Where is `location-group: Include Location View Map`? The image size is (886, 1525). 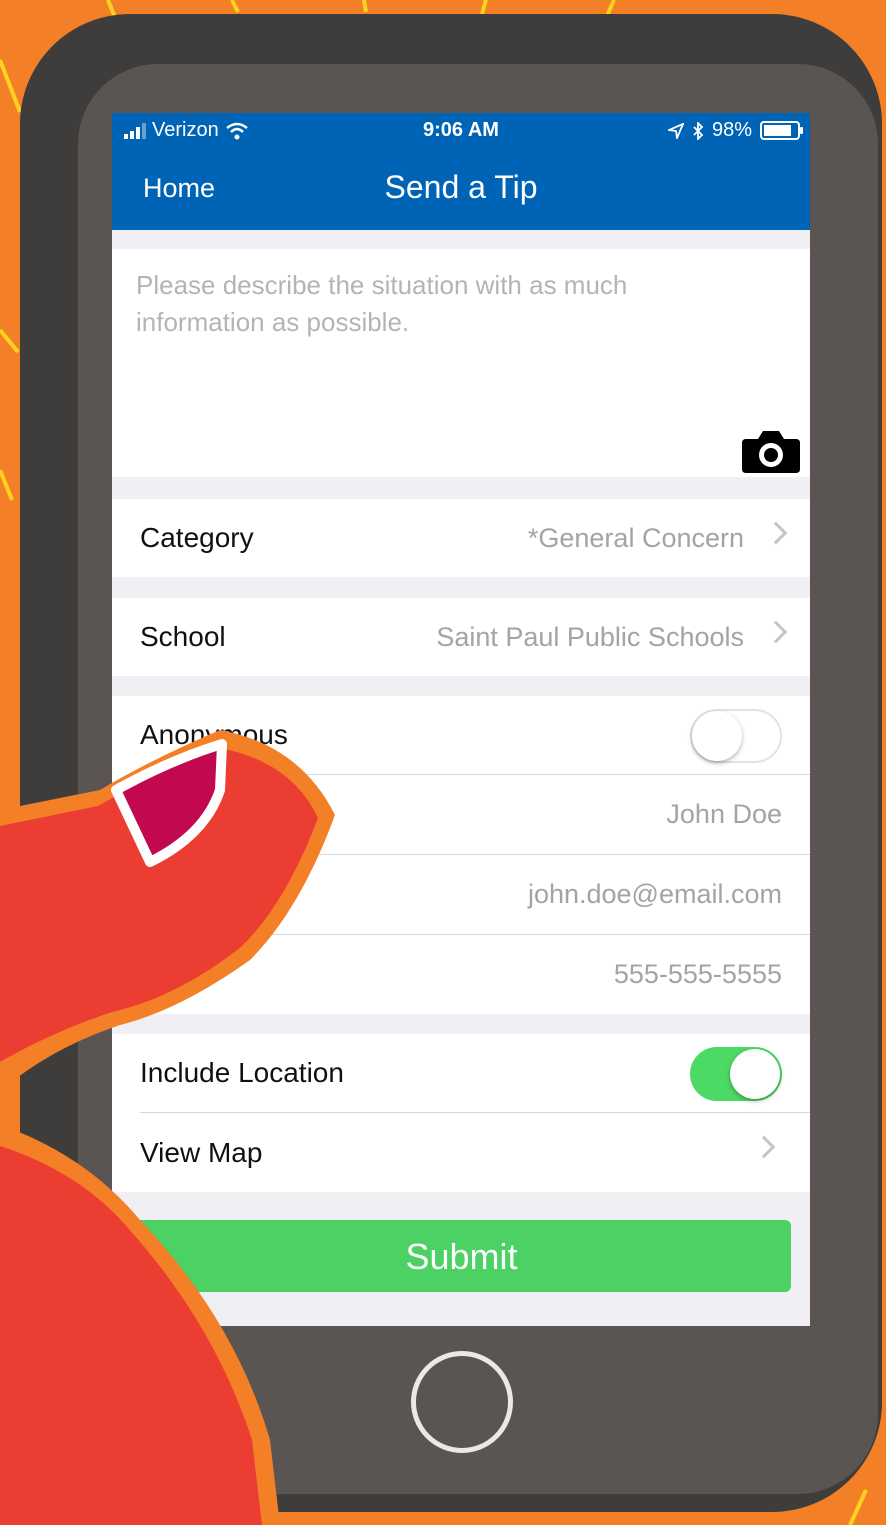 location-group: Include Location View Map is located at coordinates (461, 1113).